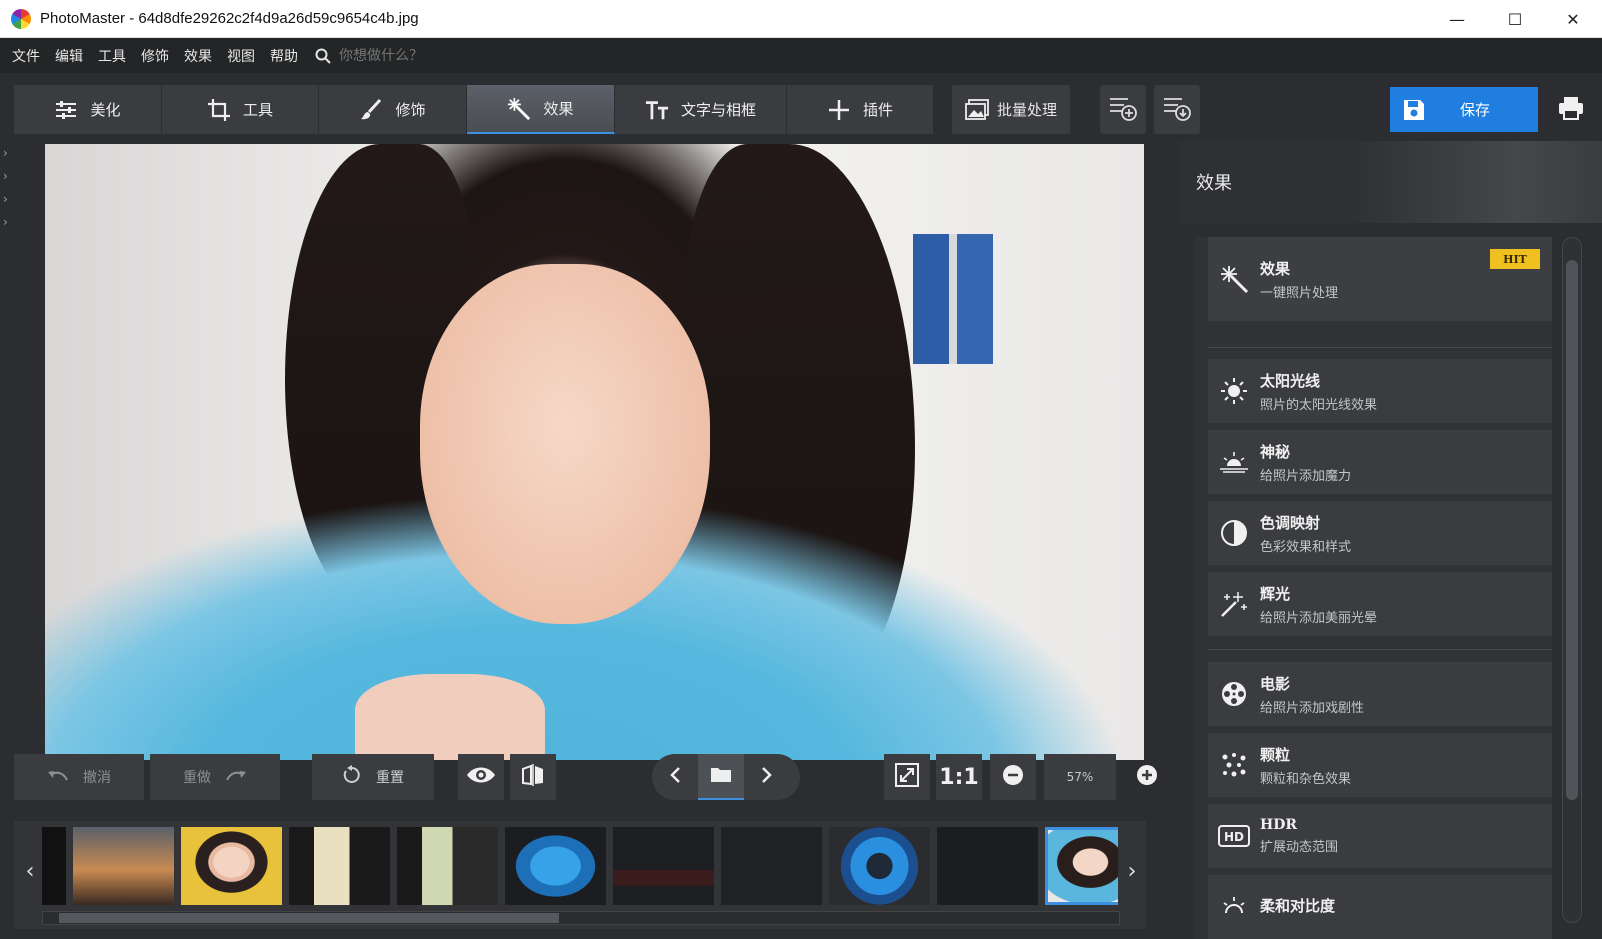  What do you see at coordinates (839, 110) in the screenshot?
I see `plus-icon` at bounding box center [839, 110].